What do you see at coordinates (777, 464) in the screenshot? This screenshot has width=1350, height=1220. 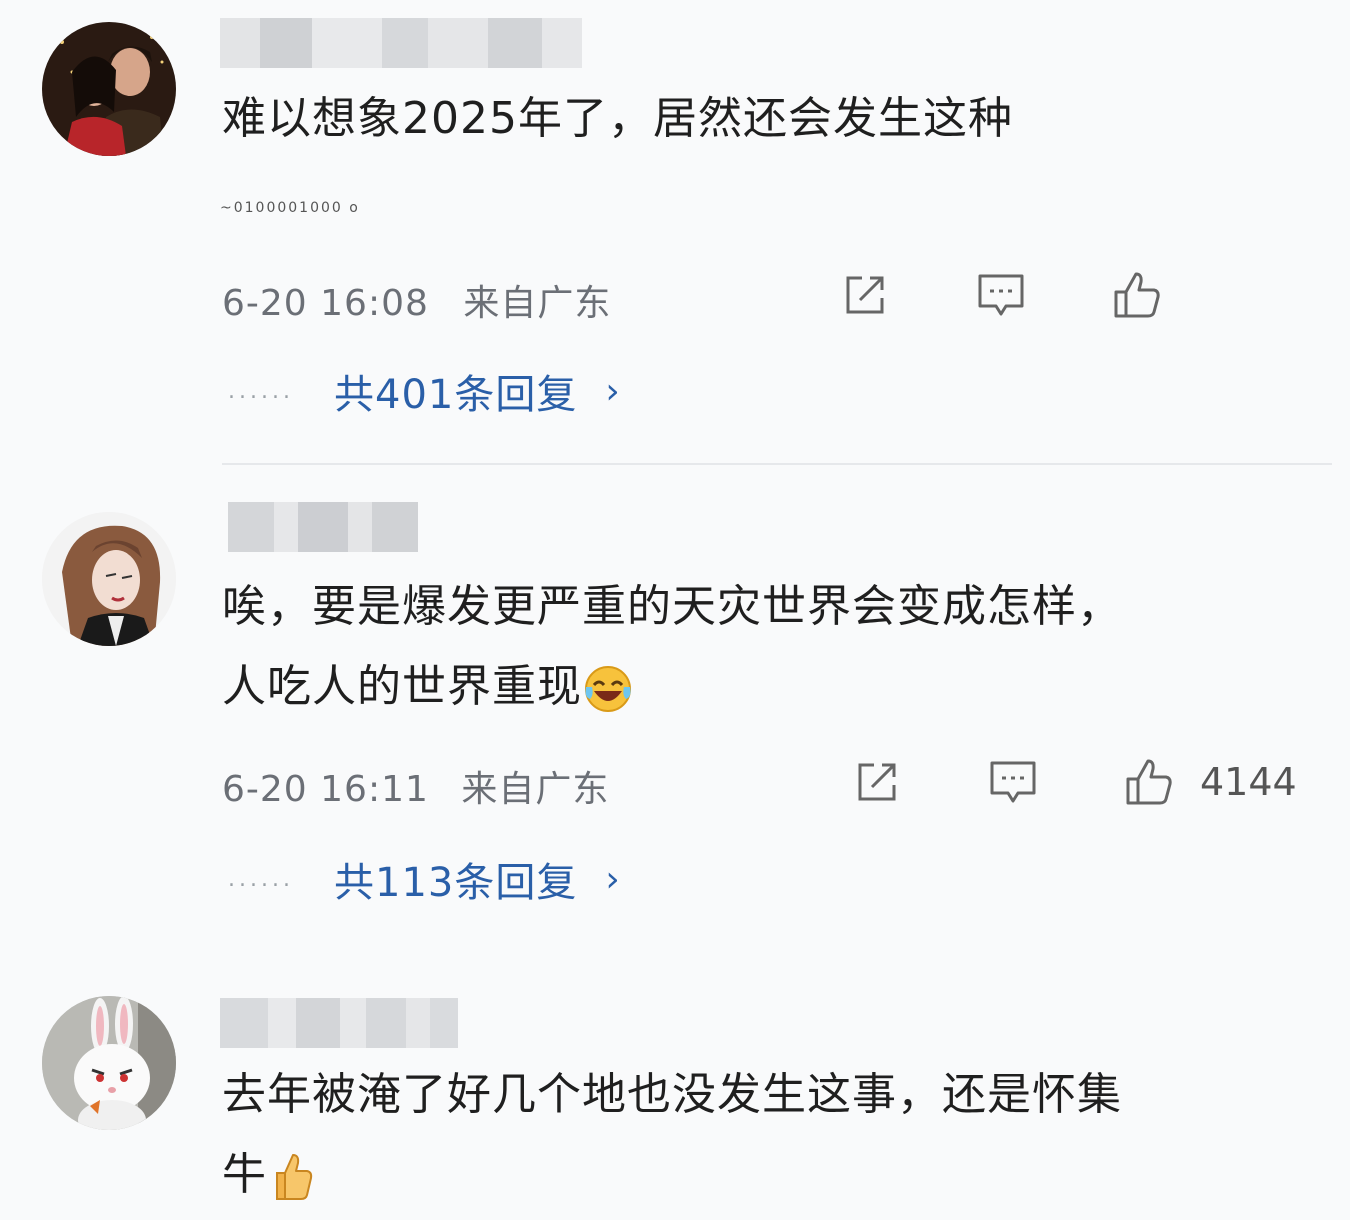 I see `divider` at bounding box center [777, 464].